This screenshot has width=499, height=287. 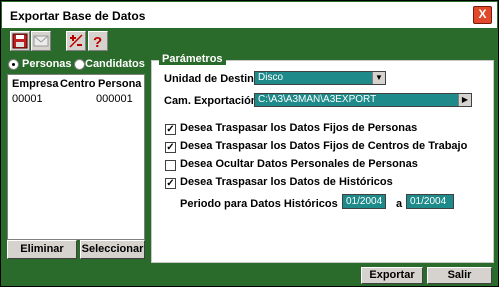 I want to click on mail-icon, so click(x=41, y=41).